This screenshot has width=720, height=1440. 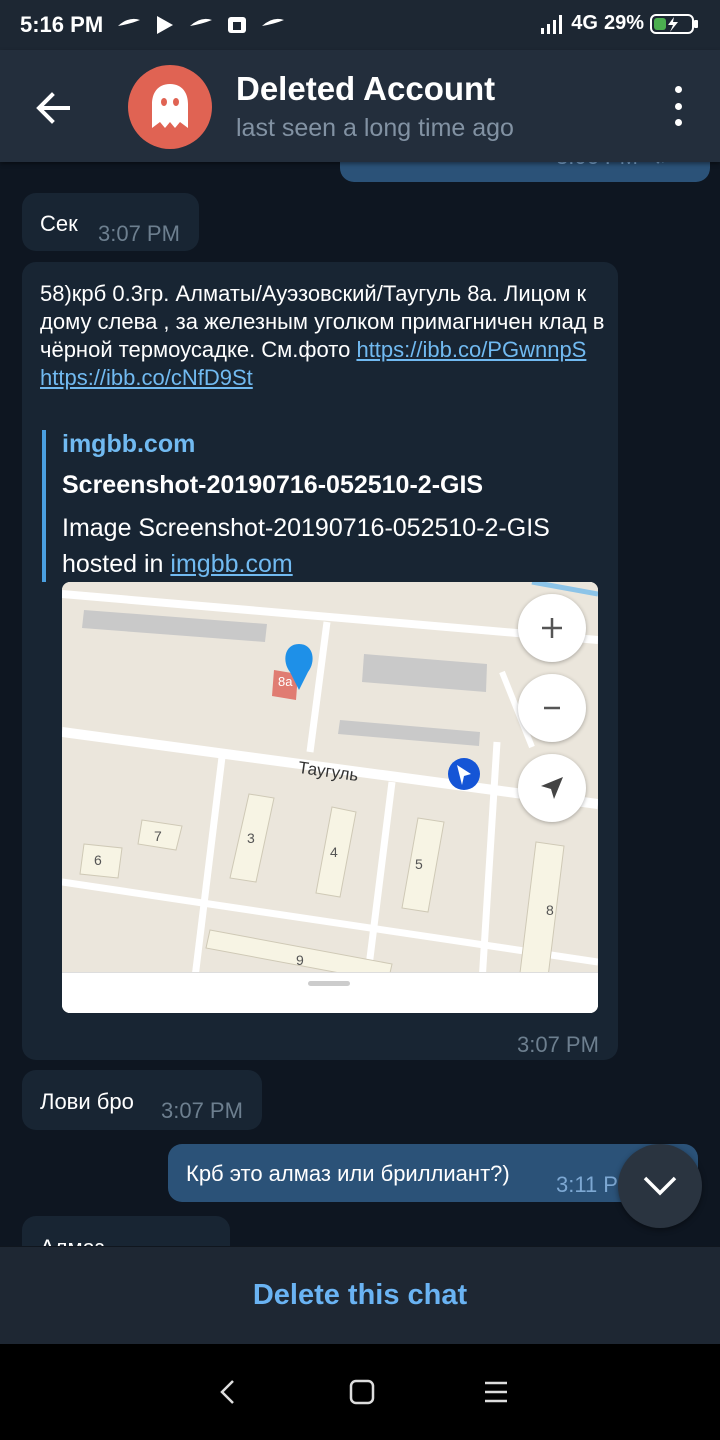 I want to click on locate-button, so click(x=552, y=788).